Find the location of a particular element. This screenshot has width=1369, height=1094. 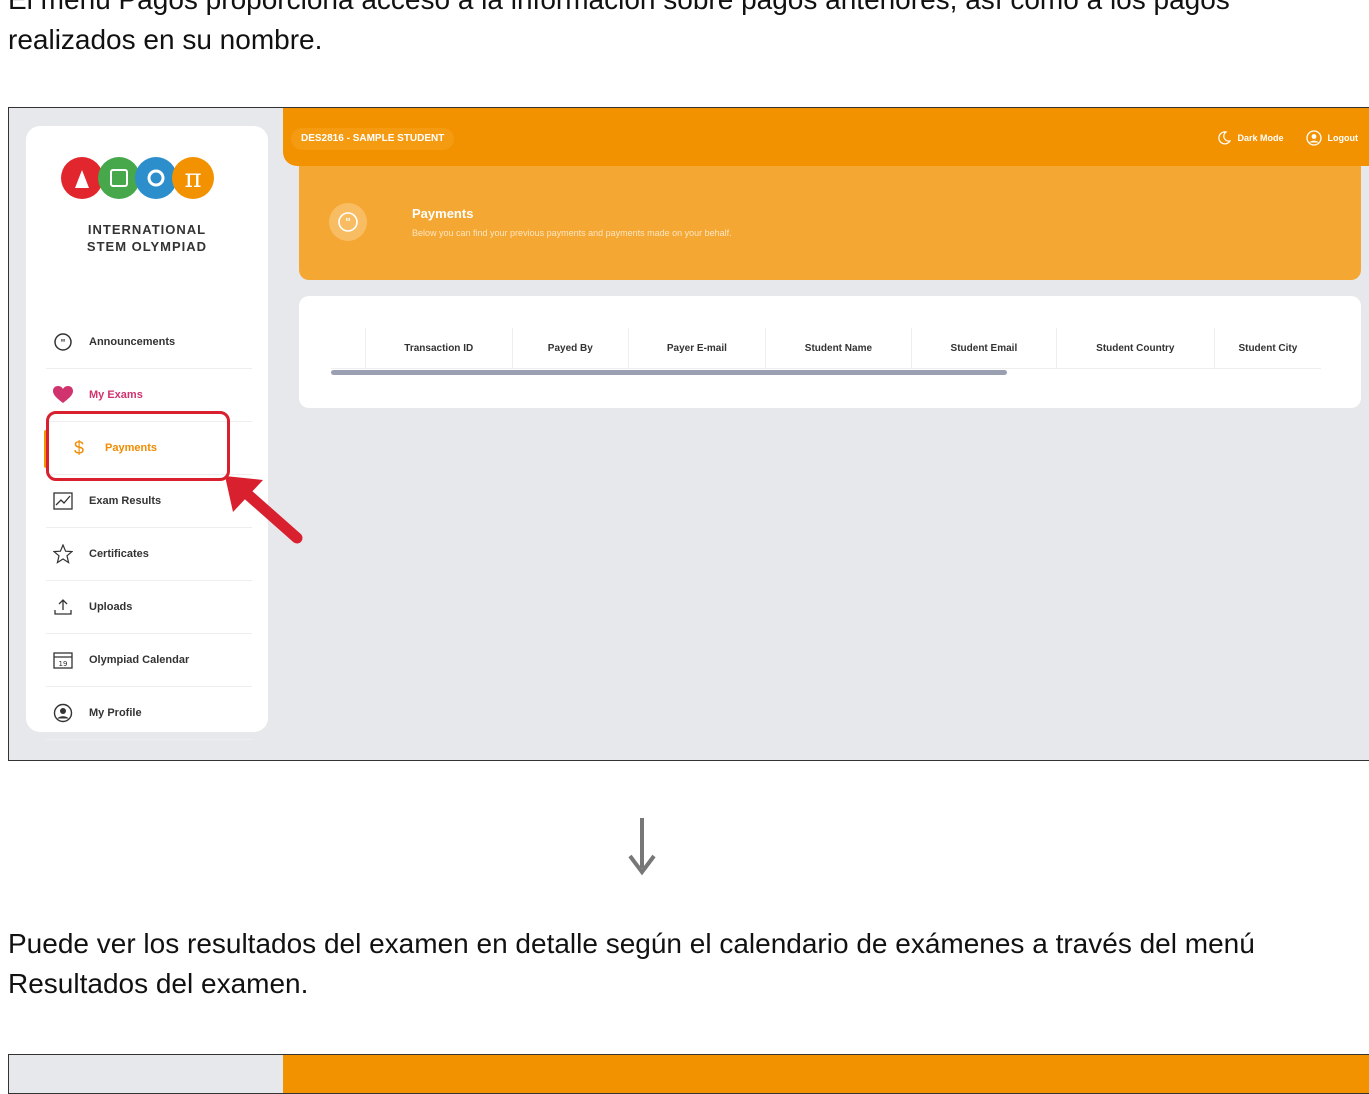

sidebar-item-label: Olympiad Calendar is located at coordinates (139, 660).